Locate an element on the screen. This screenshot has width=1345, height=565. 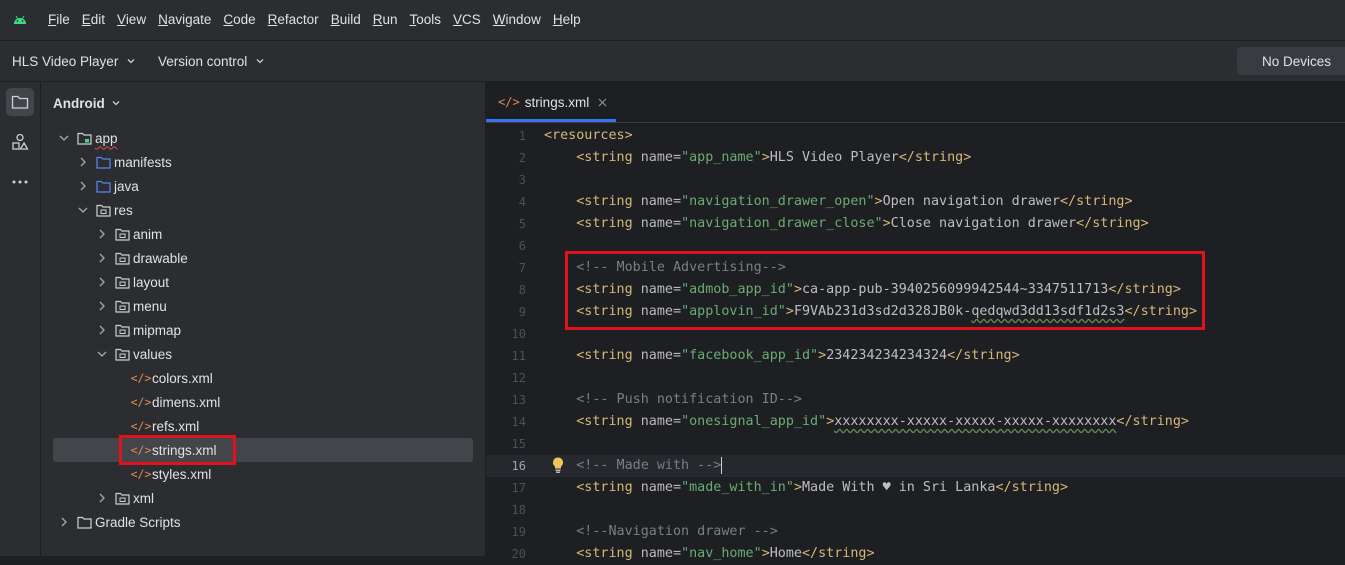
tree-item-label: xml is located at coordinates (143, 498).